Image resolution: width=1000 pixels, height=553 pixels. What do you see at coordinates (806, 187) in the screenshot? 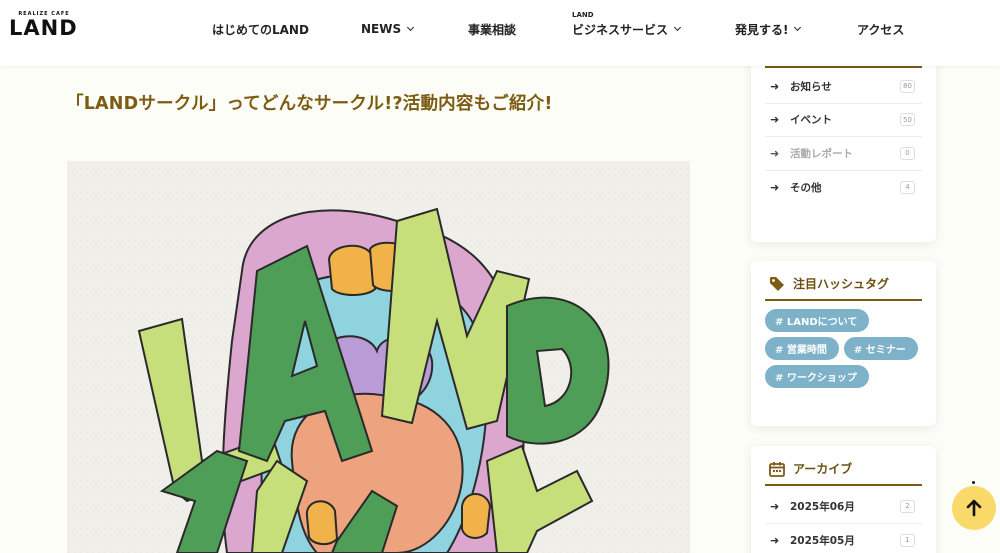
I see `category-label: その他` at bounding box center [806, 187].